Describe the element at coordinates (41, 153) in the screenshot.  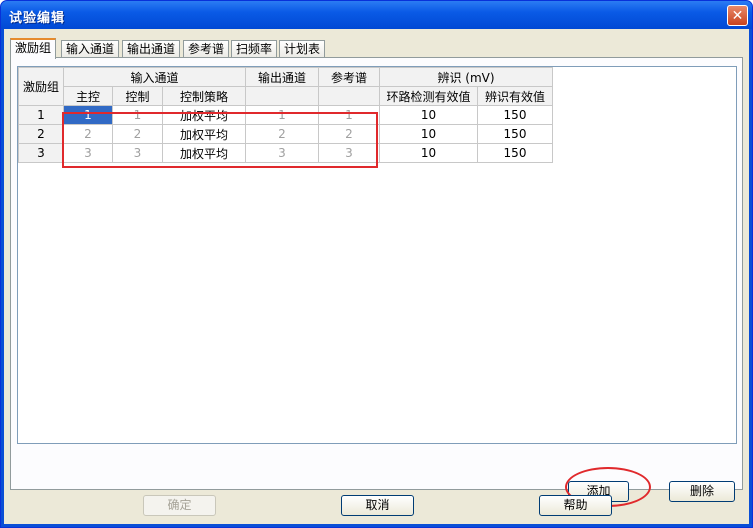
I see `row-group-cell: 3` at that location.